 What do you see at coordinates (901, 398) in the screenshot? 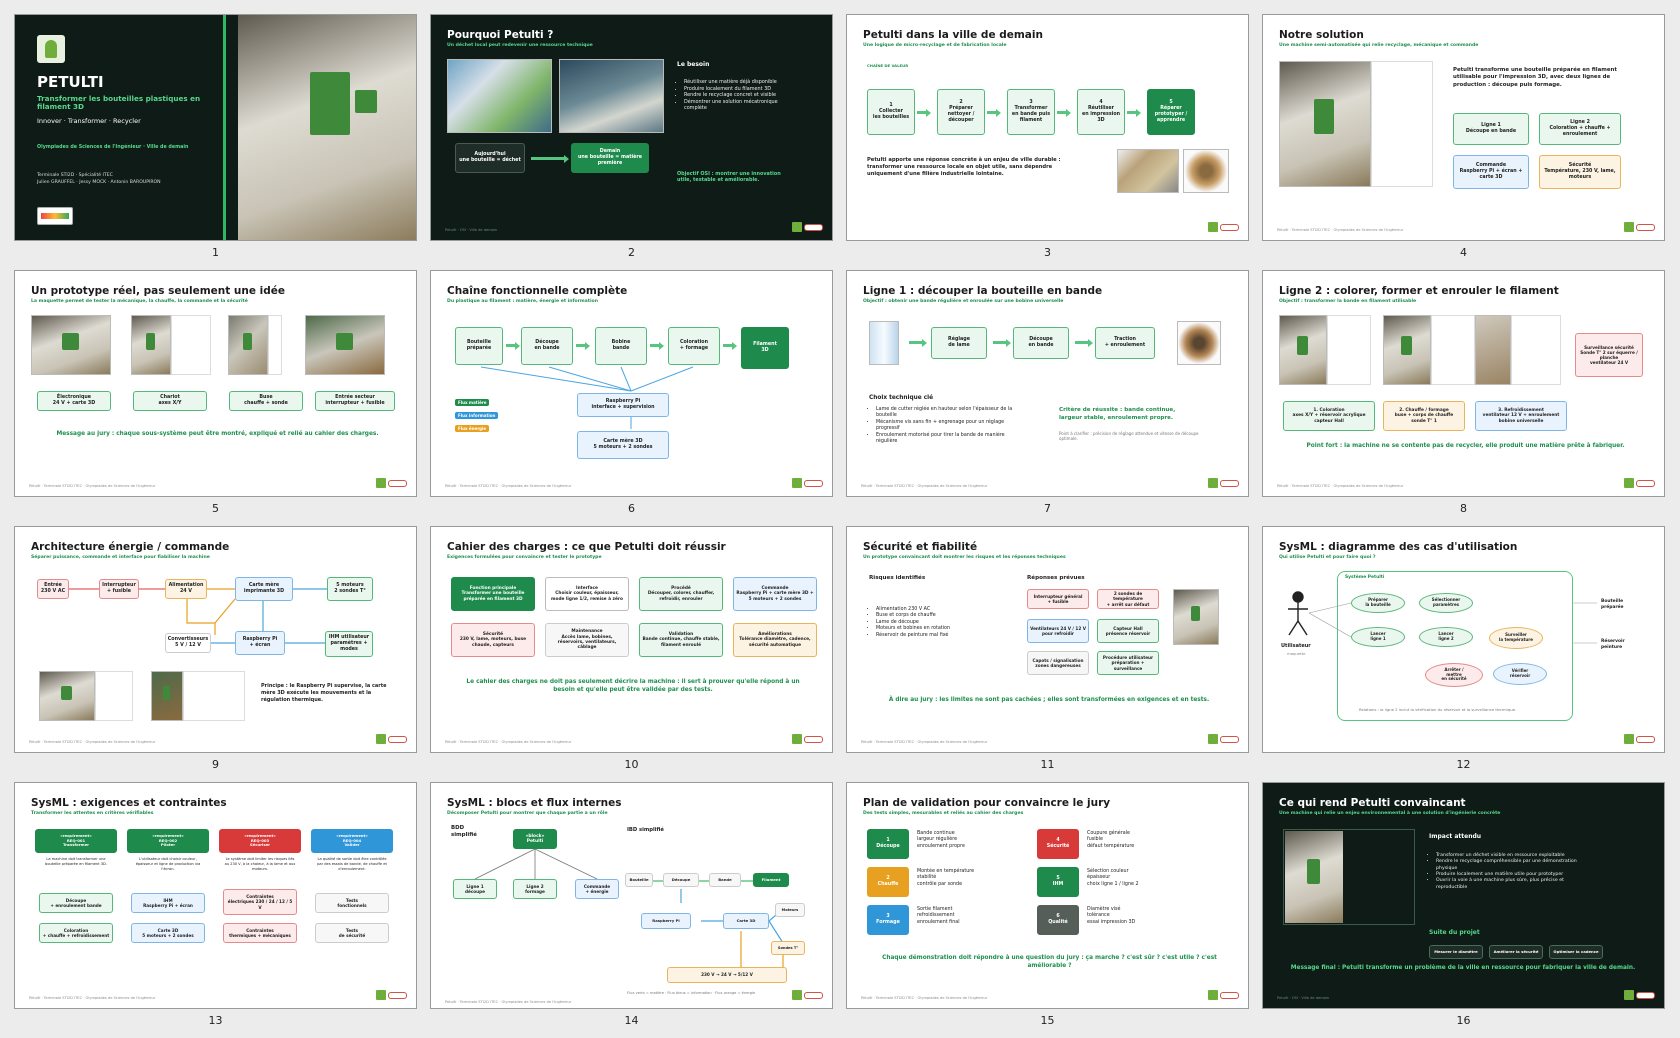
I see `choice-title: Choix technique clé` at bounding box center [901, 398].